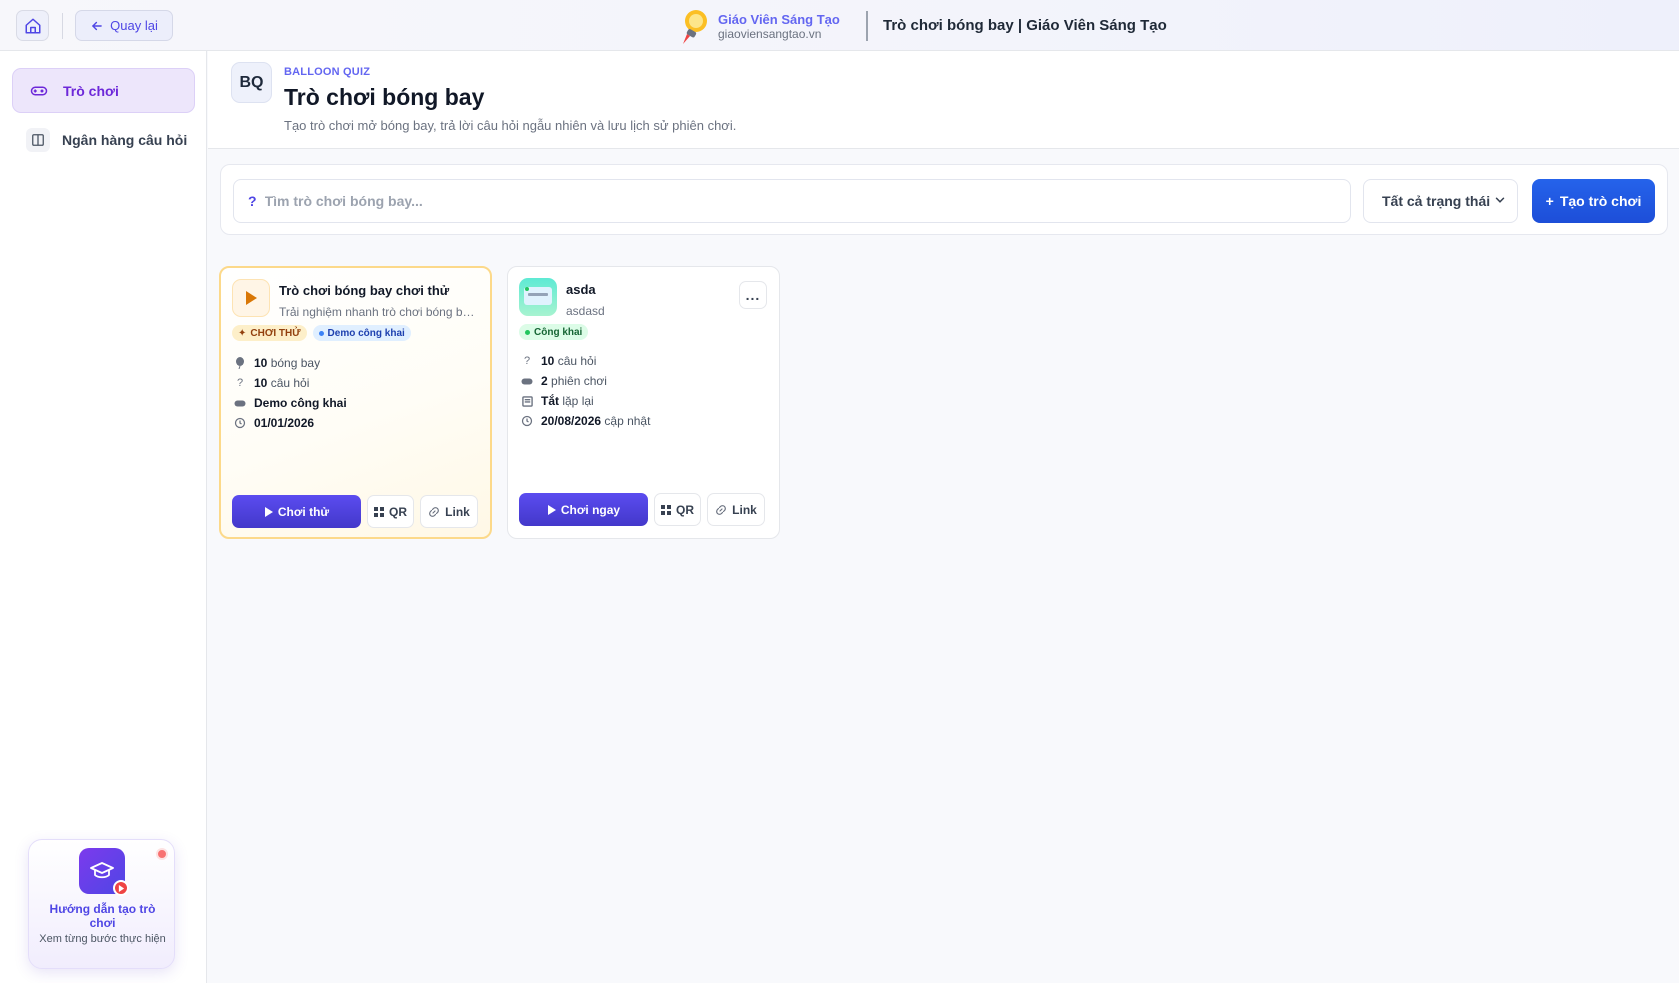 The height and width of the screenshot is (983, 1679). Describe the element at coordinates (538, 297) in the screenshot. I see `game-thumbnail` at that location.